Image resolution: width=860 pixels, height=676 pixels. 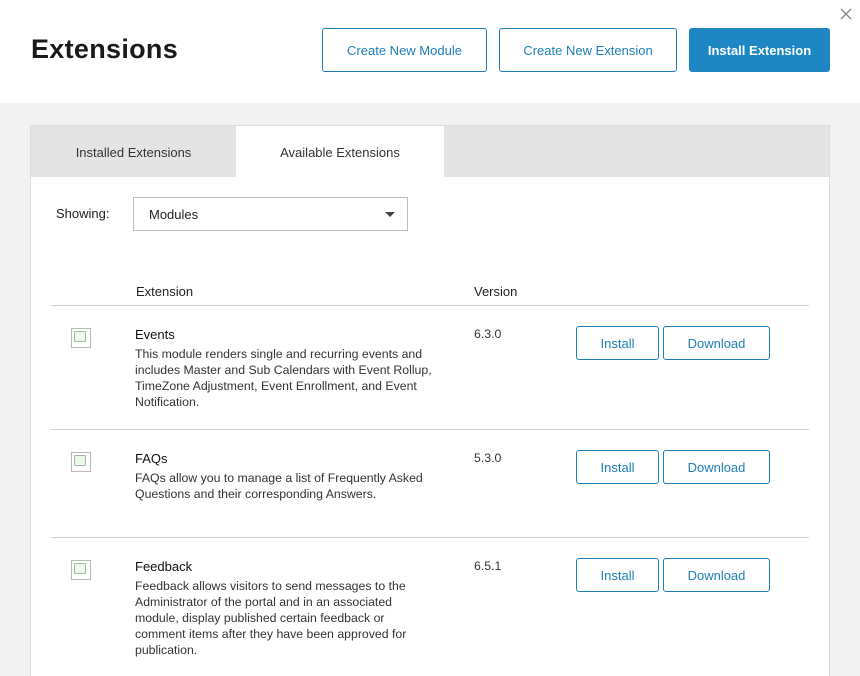 I want to click on extension-name: FAQs, so click(x=151, y=458).